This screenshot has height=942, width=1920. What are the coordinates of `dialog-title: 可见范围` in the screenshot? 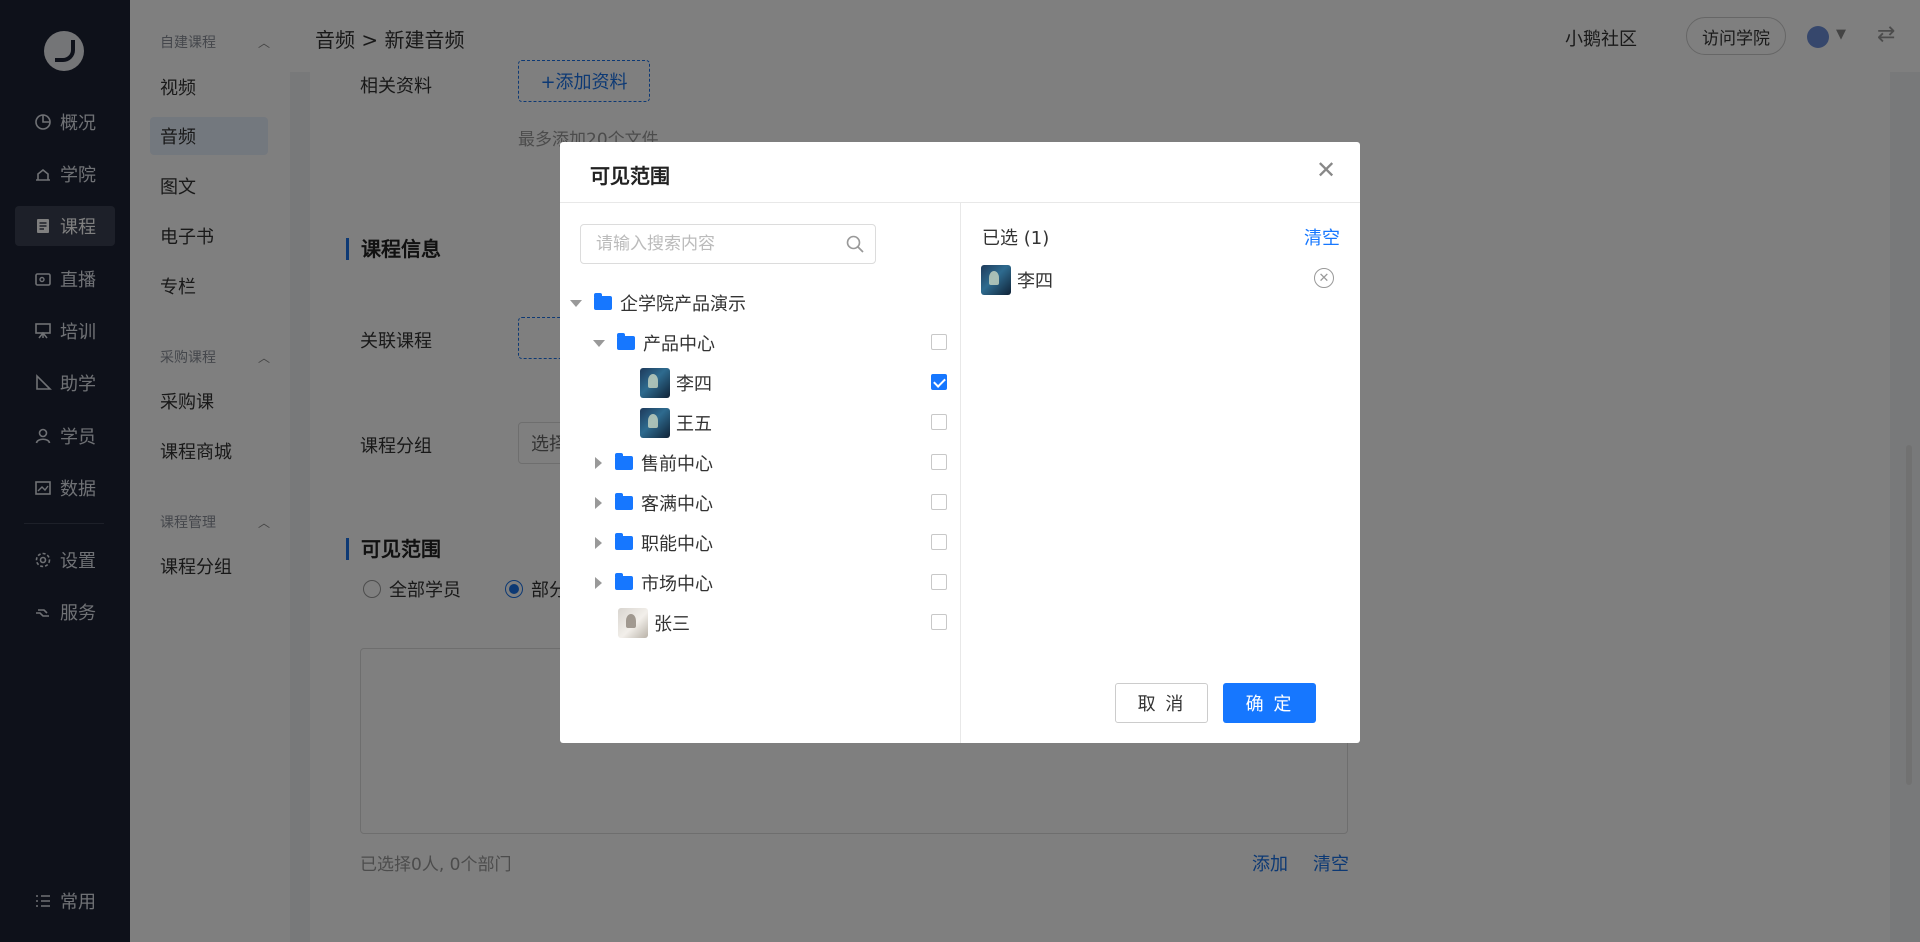 It's located at (630, 176).